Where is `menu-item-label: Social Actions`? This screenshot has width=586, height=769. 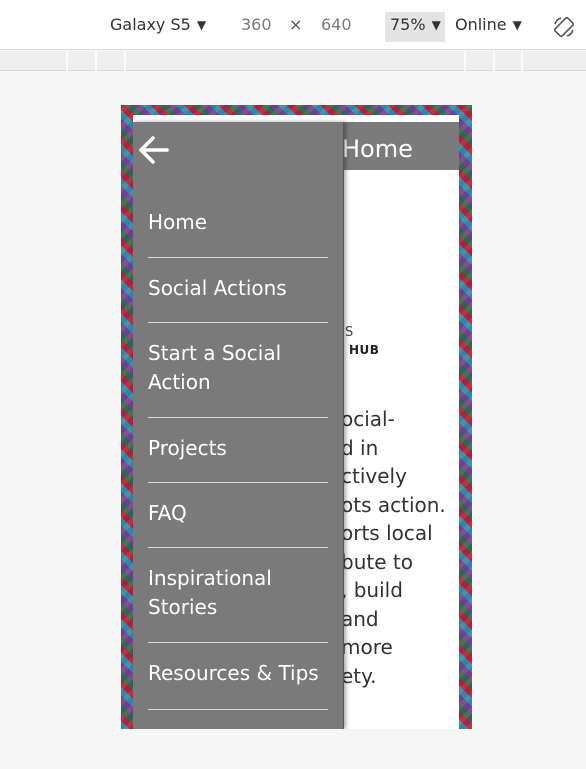
menu-item-label: Social Actions is located at coordinates (217, 288).